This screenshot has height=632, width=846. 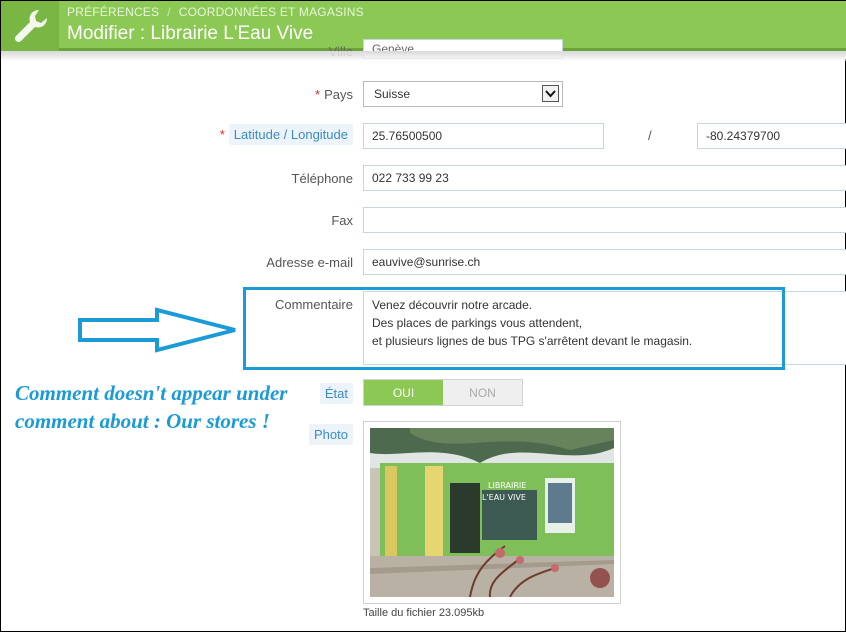 I want to click on etat-label-text: État, so click(x=336, y=393).